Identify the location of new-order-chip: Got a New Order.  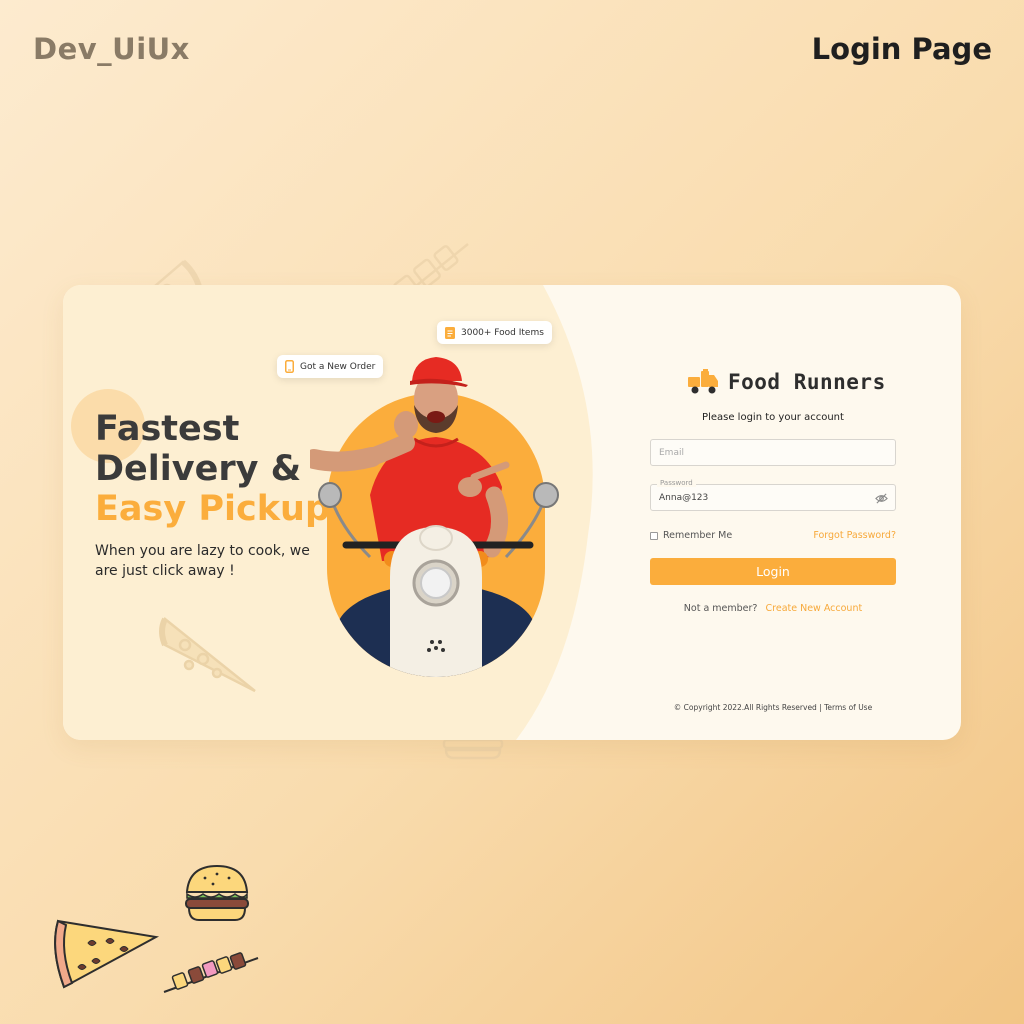
(330, 366).